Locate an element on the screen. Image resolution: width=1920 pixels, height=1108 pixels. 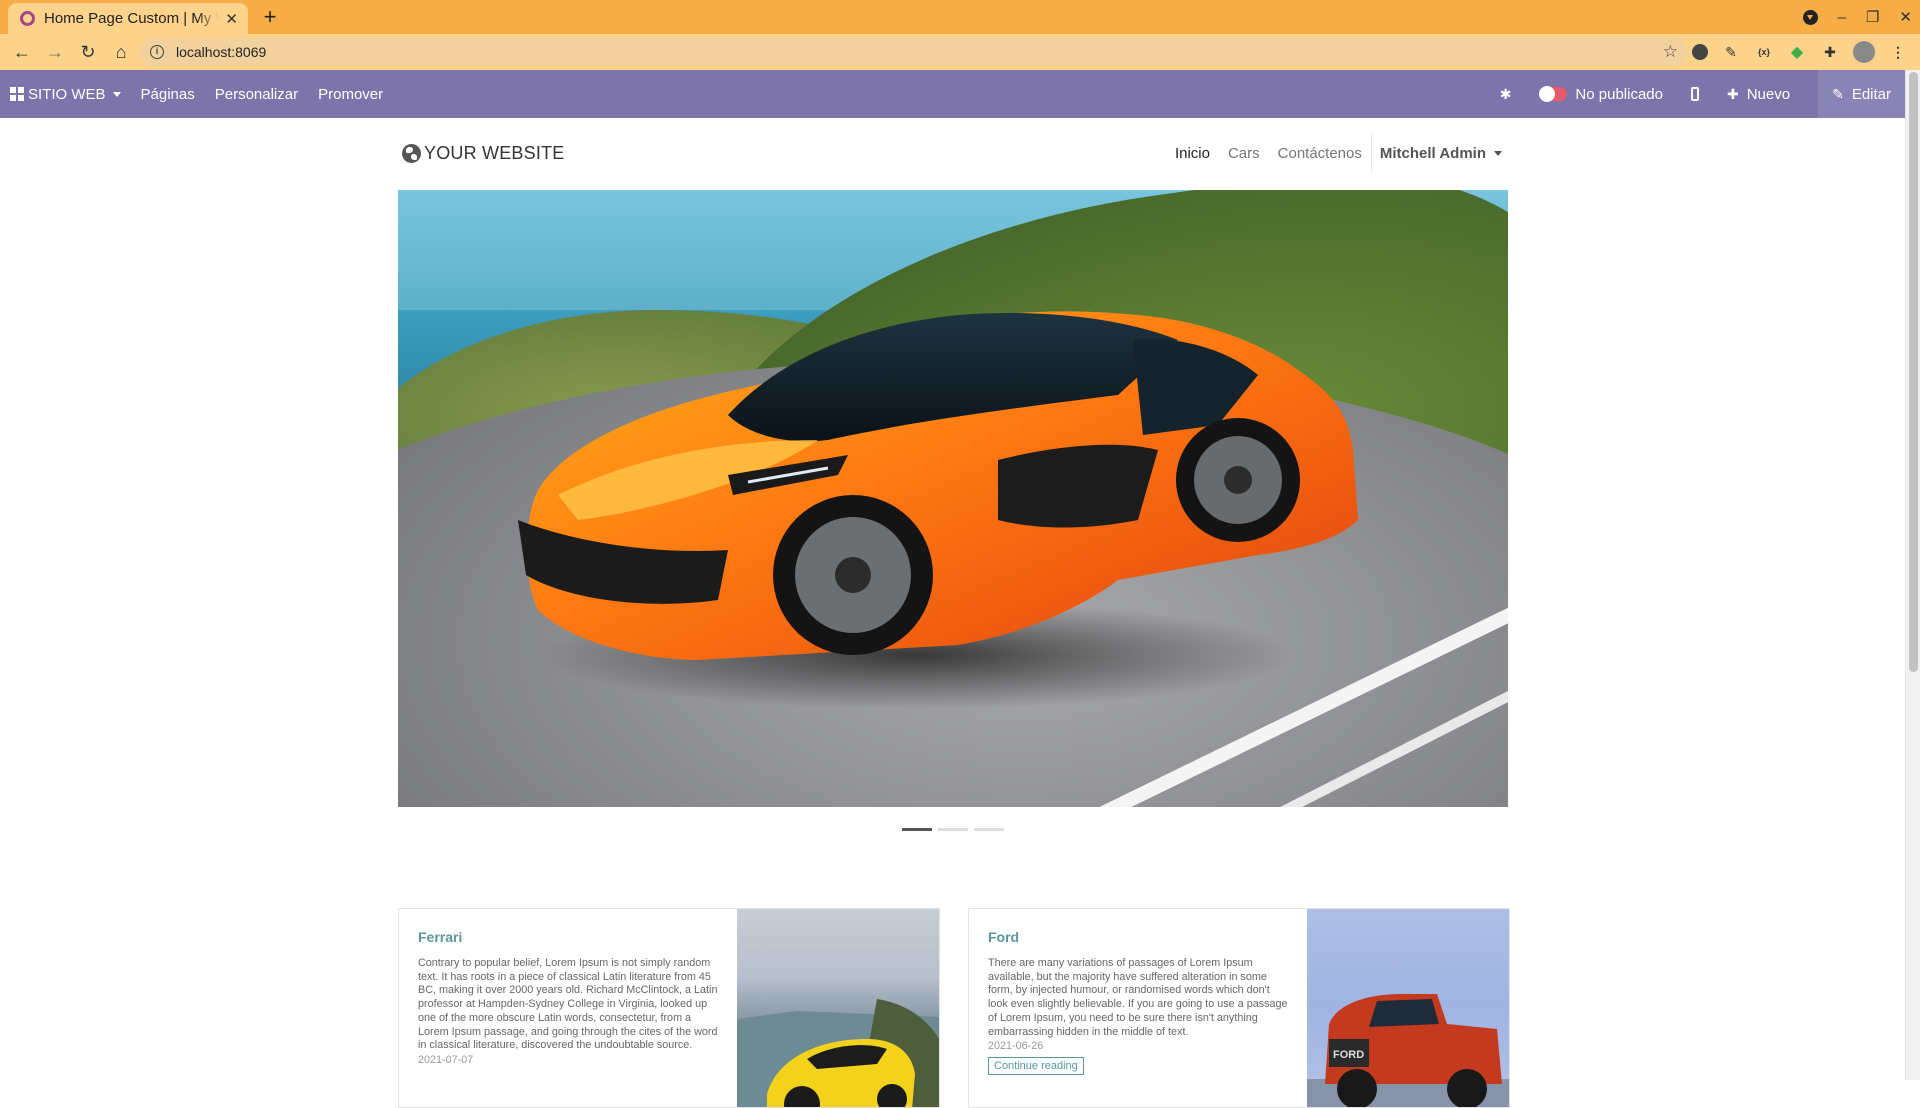
customize-menu: Personalizar is located at coordinates (256, 94).